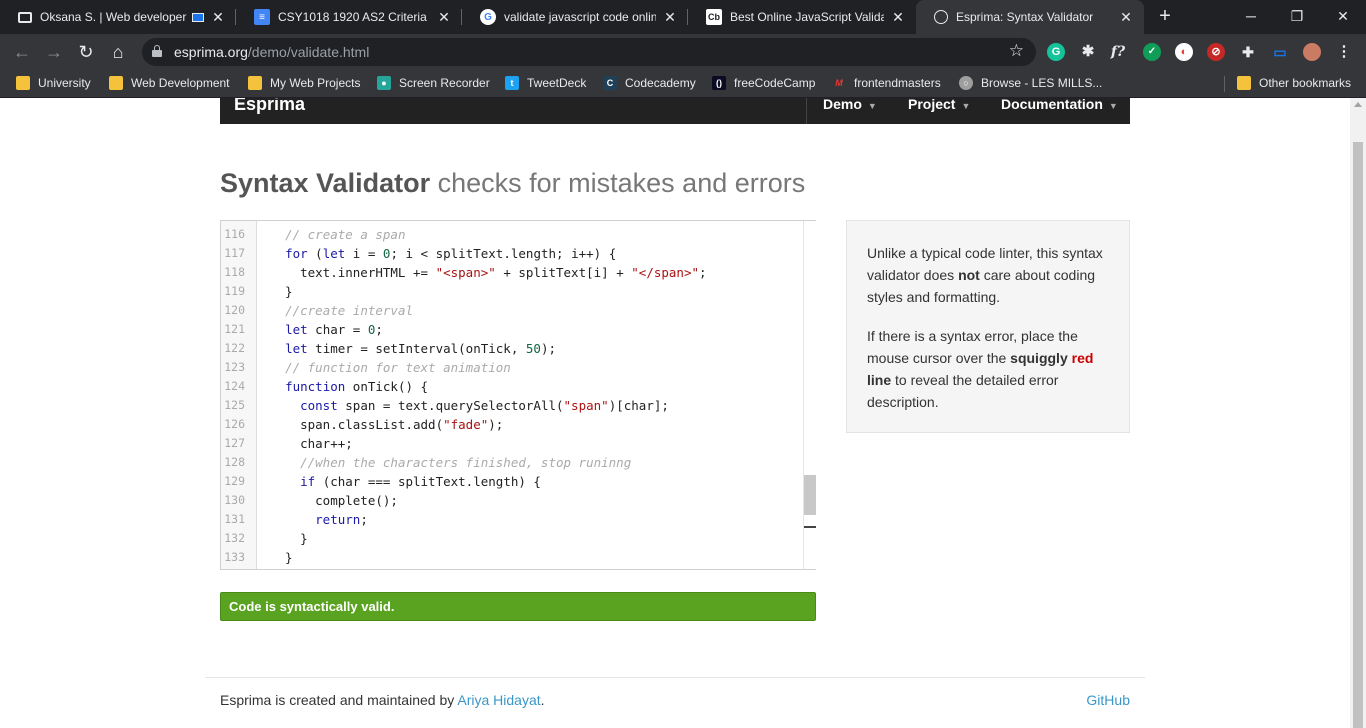 This screenshot has width=1366, height=728. What do you see at coordinates (498, 700) in the screenshot?
I see `author-link: Ariya Hidayat` at bounding box center [498, 700].